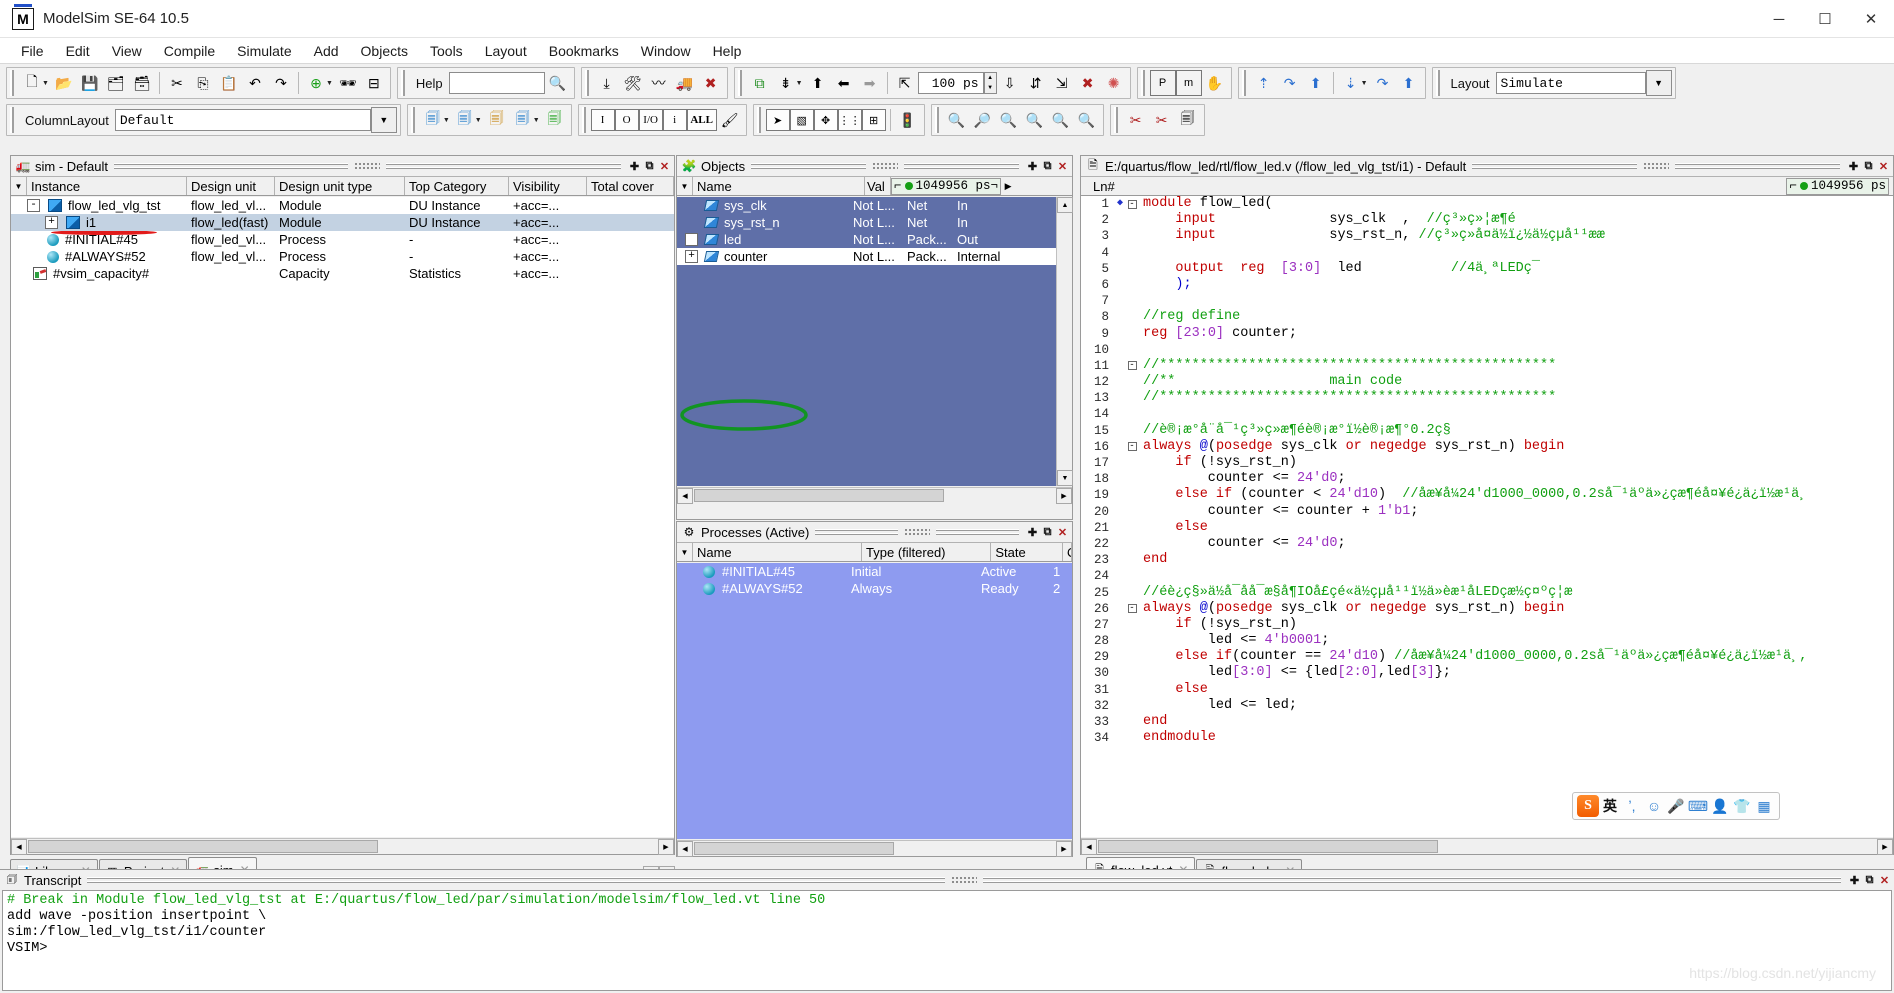  I want to click on minimize-button: ─, so click(1779, 19).